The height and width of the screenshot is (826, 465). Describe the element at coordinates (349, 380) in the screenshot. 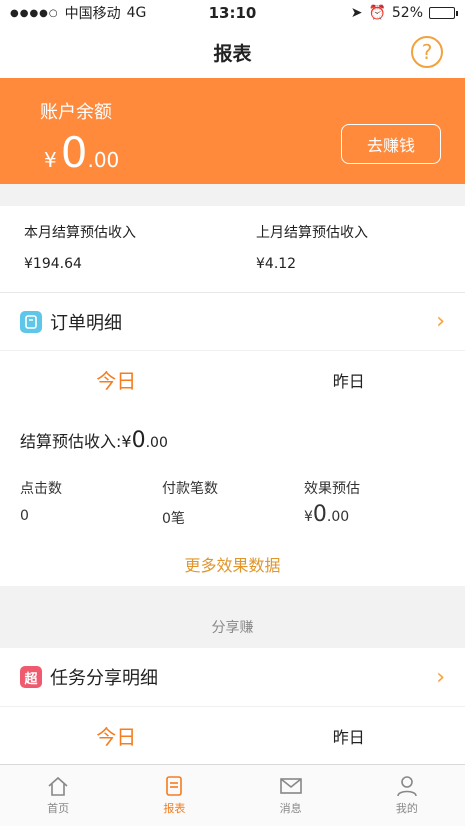

I see `tab-yesterday: 昨日` at that location.